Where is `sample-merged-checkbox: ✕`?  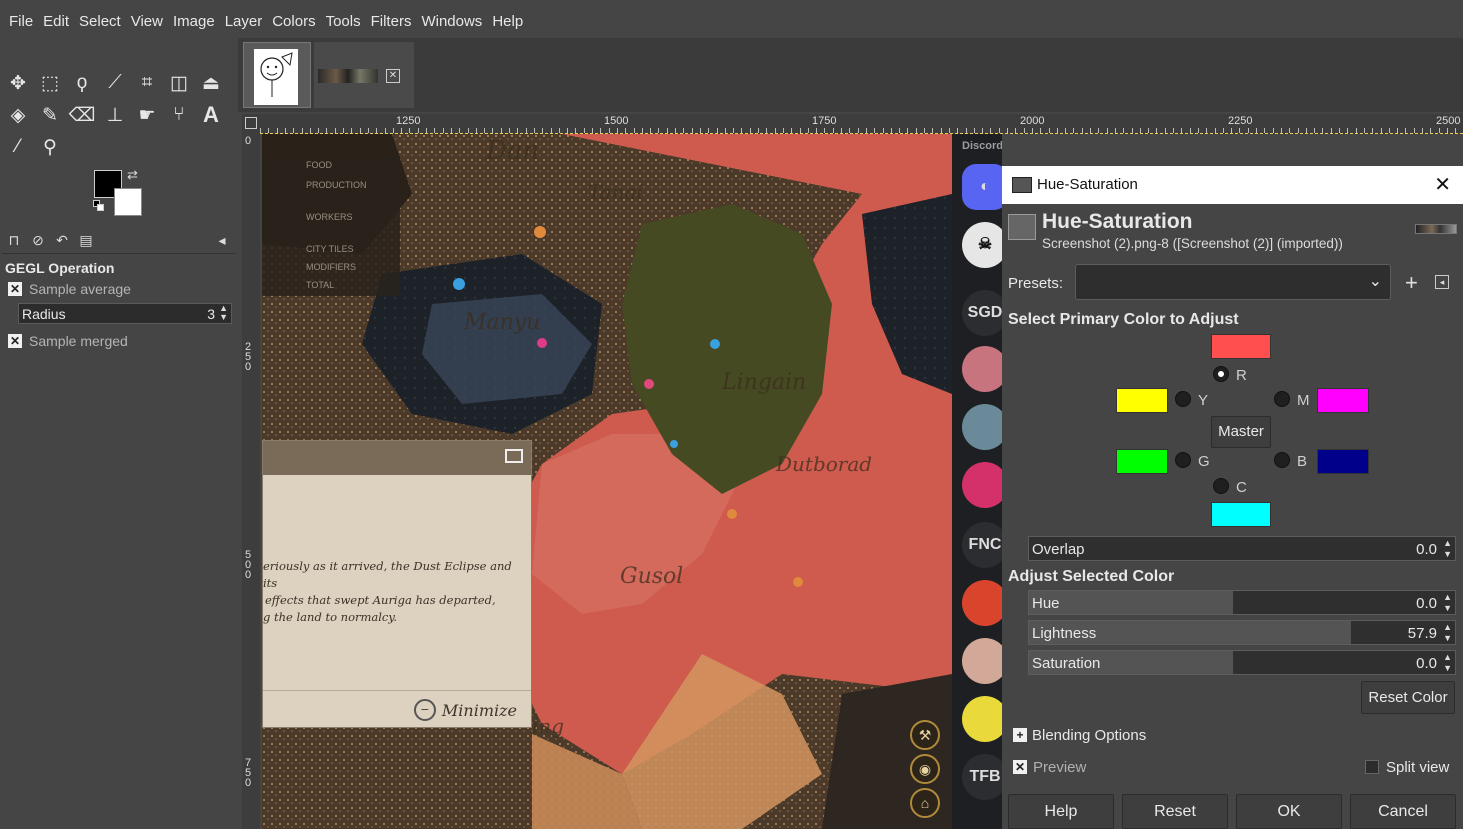 sample-merged-checkbox: ✕ is located at coordinates (15, 341).